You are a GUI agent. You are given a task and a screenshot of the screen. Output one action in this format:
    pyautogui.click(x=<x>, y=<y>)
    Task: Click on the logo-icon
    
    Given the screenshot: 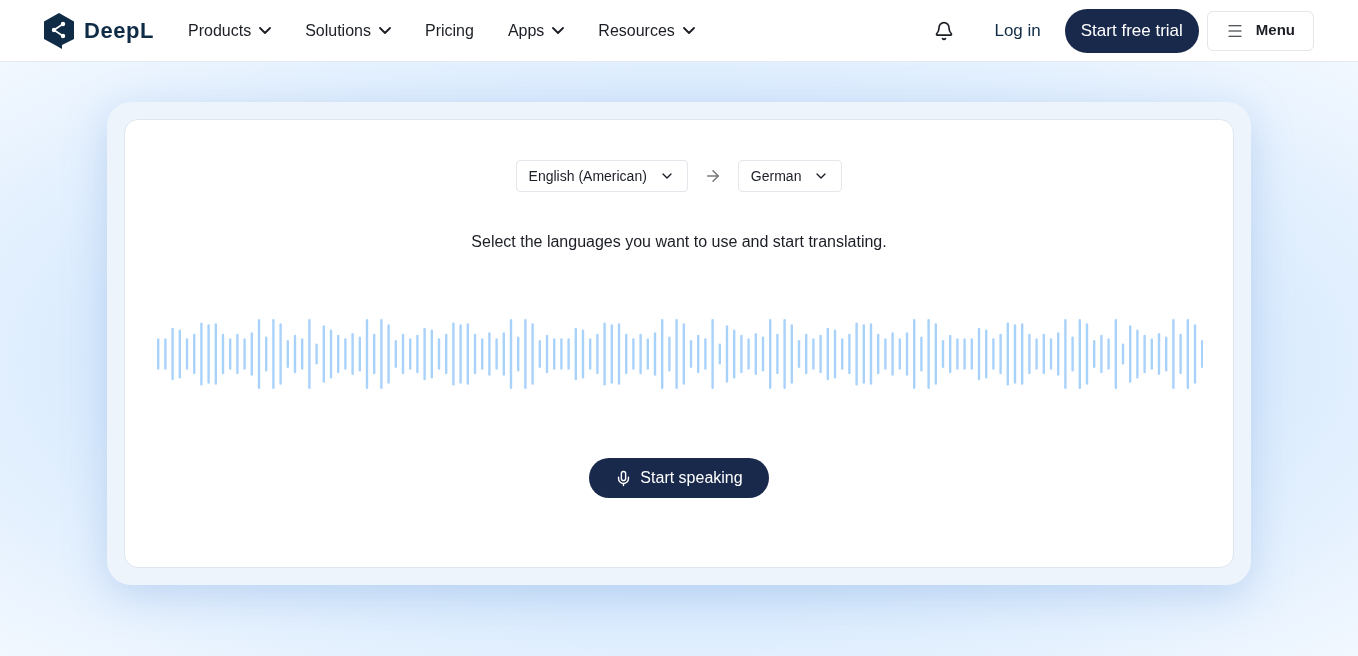 What is the action you would take?
    pyautogui.click(x=59, y=30)
    